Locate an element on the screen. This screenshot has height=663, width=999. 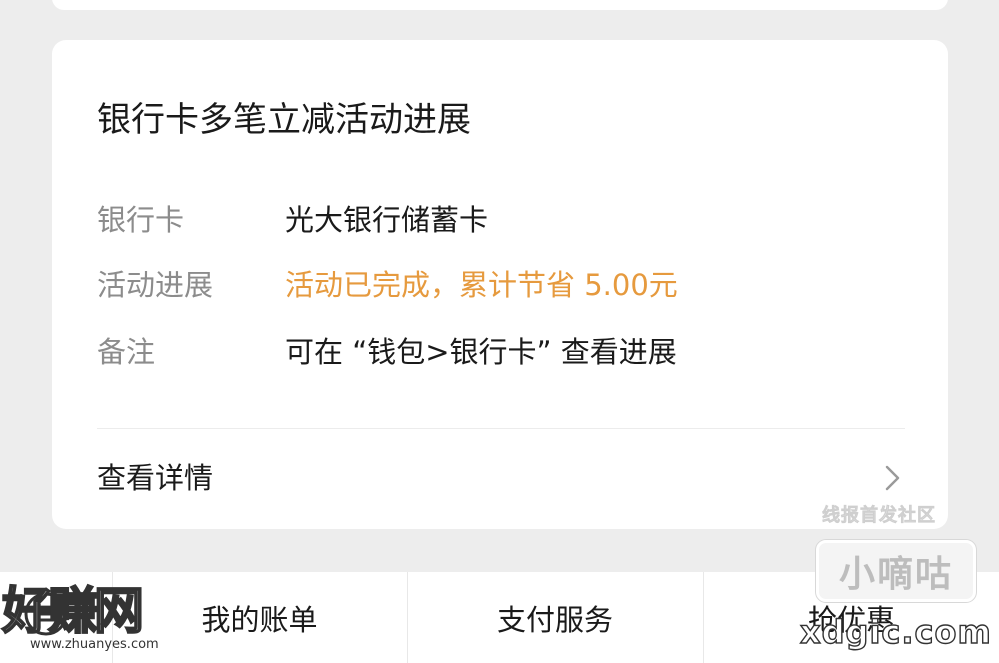
row-label: 活动进展 is located at coordinates (155, 285).